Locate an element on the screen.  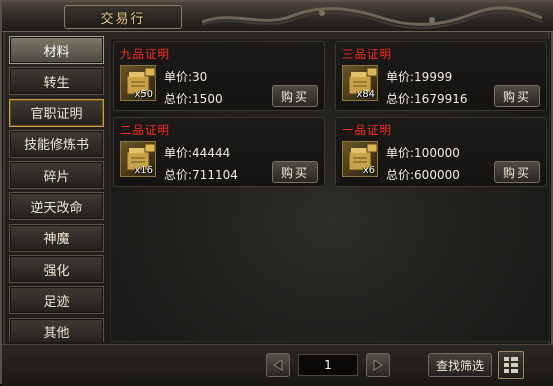
sidebar-item-enhance: 强化 is located at coordinates (56, 269).